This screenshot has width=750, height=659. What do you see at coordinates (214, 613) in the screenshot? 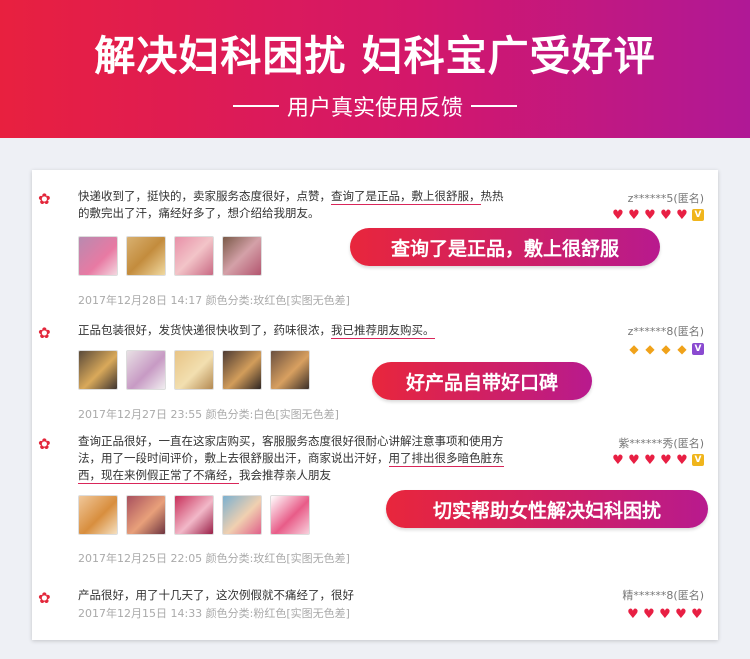
I see `review-meta: 2017年12月15日 14:33 颜色分类:粉红色[实图无色差]` at bounding box center [214, 613].